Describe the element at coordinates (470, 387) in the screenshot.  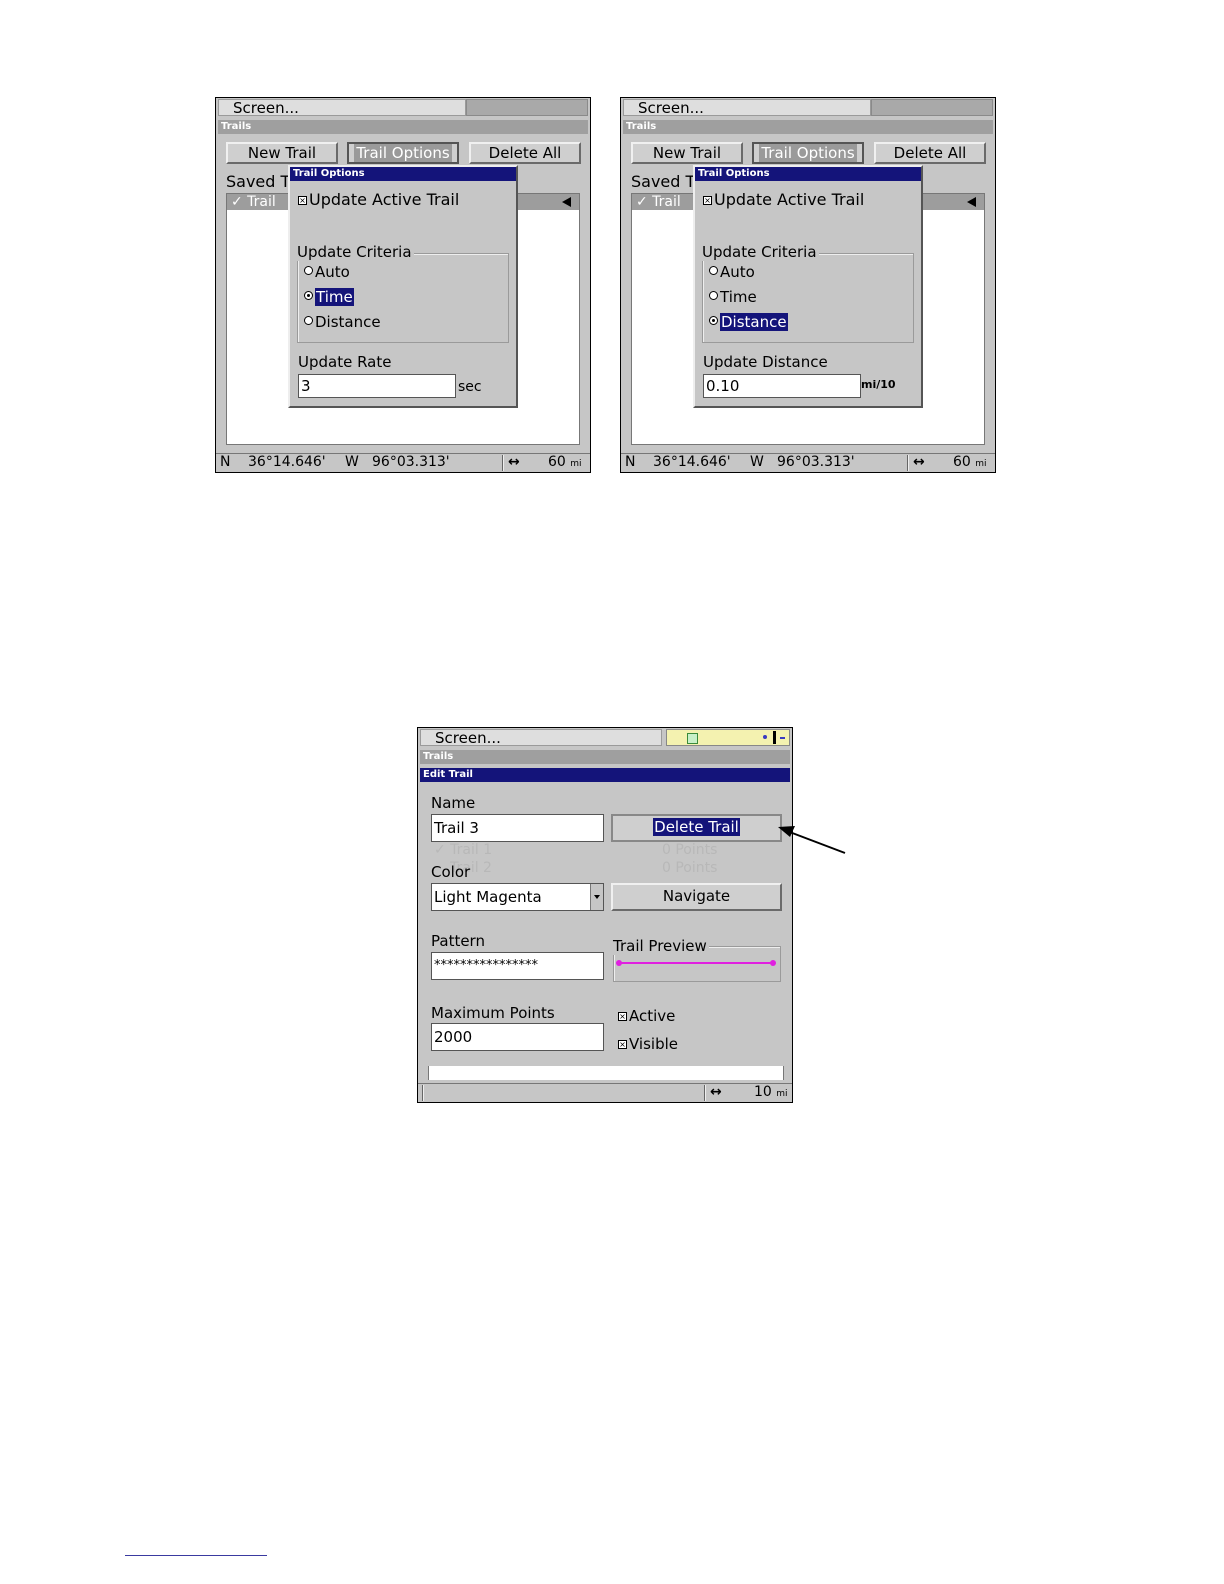
I see `rate-unit: sec` at that location.